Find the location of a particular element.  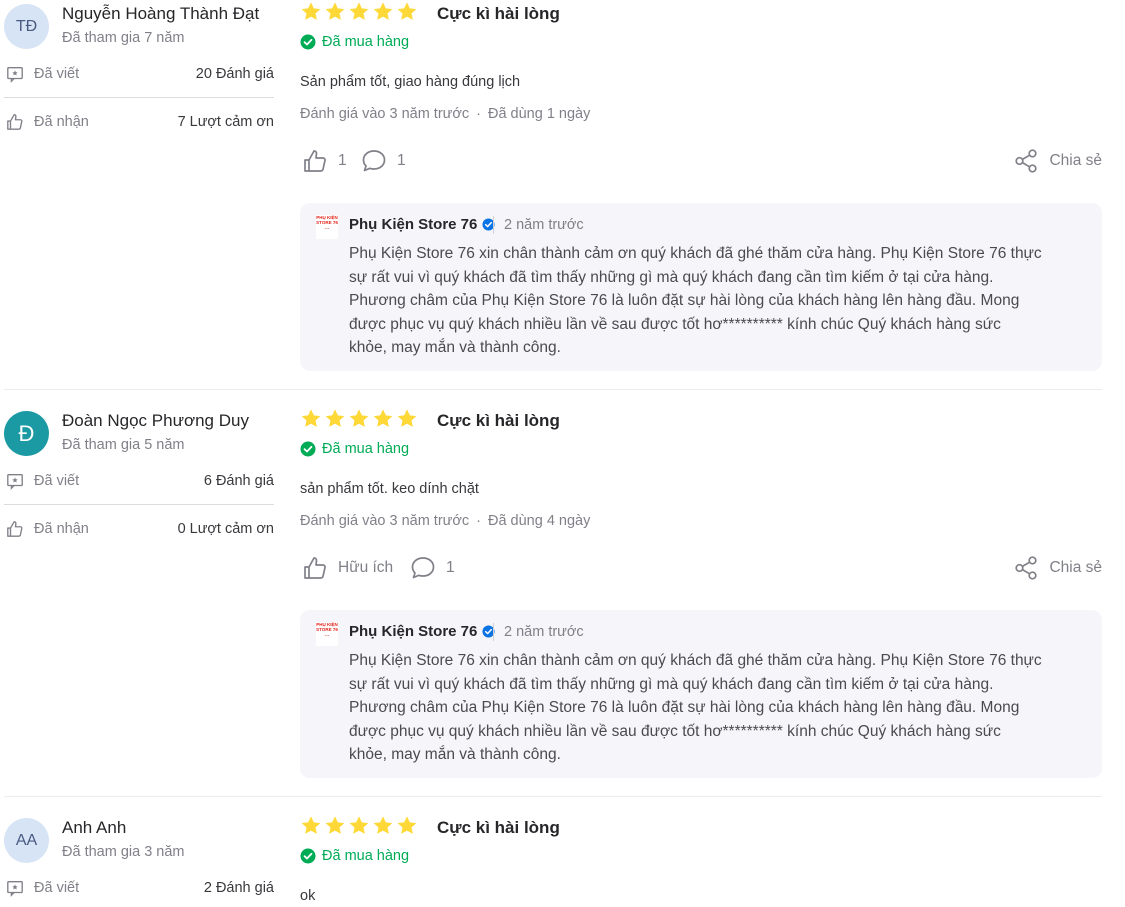

stat-written-value: 2 Đánh giá is located at coordinates (238, 888).